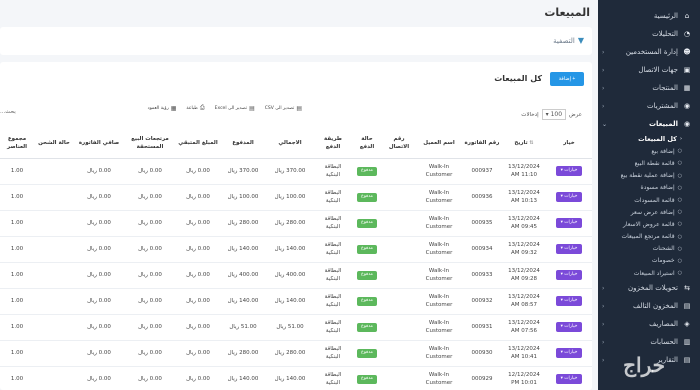 The height and width of the screenshot is (390, 700). What do you see at coordinates (150, 144) in the screenshot?
I see `column-header: مرتجعات البيع المستحقة` at bounding box center [150, 144].